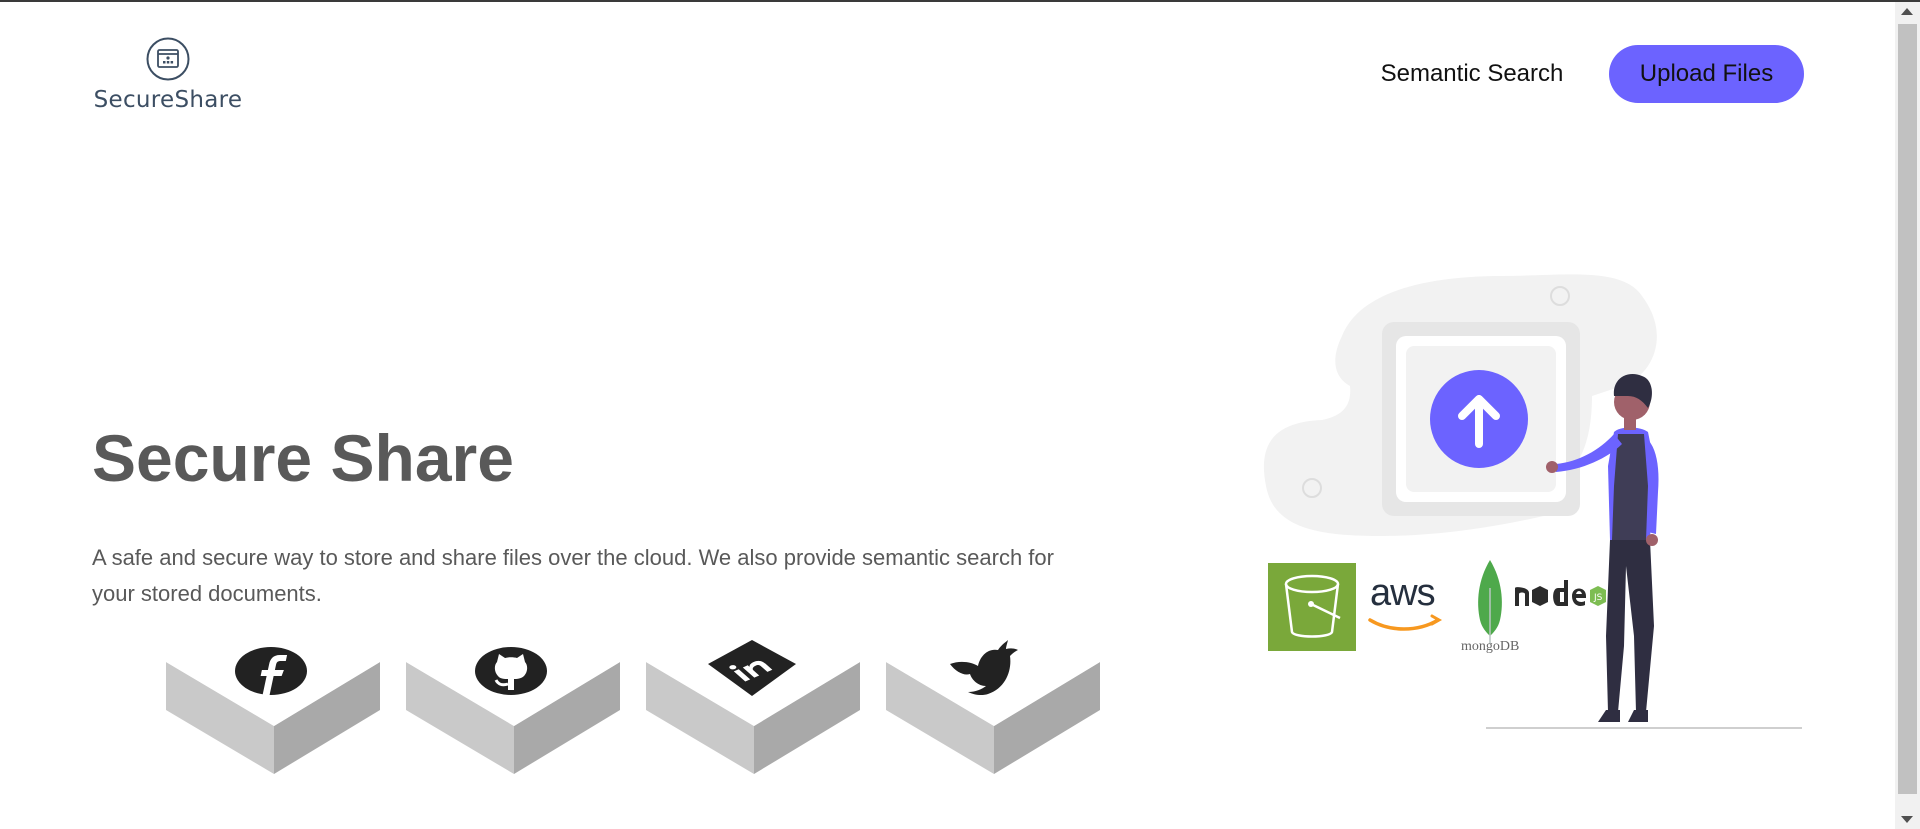 The image size is (1920, 829). I want to click on github-link, so click(514, 706).